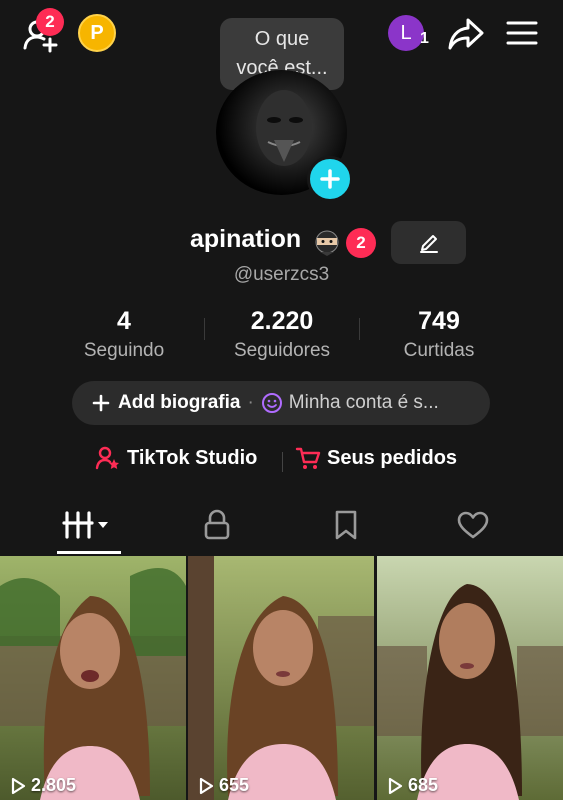 This screenshot has width=563, height=800. What do you see at coordinates (424, 38) in the screenshot?
I see `account-count: 1` at bounding box center [424, 38].